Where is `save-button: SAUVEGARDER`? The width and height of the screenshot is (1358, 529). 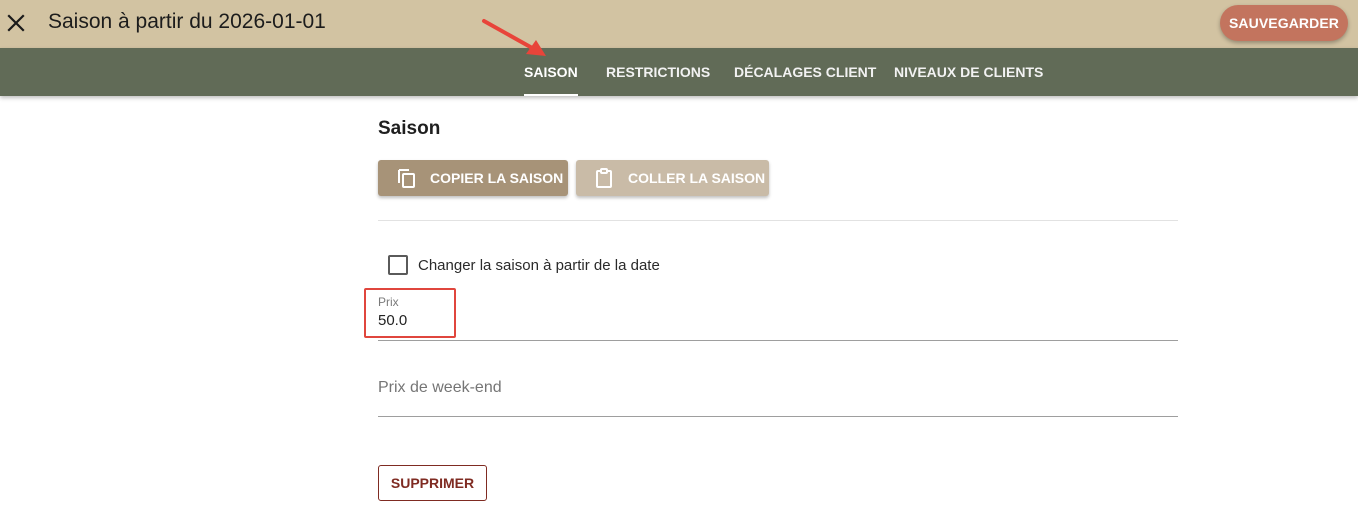
save-button: SAUVEGARDER is located at coordinates (1284, 23).